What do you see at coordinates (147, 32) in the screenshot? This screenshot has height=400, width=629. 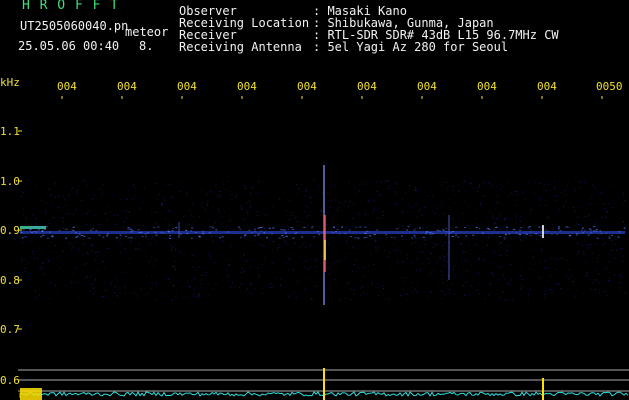 I see `mode-label: meteor` at bounding box center [147, 32].